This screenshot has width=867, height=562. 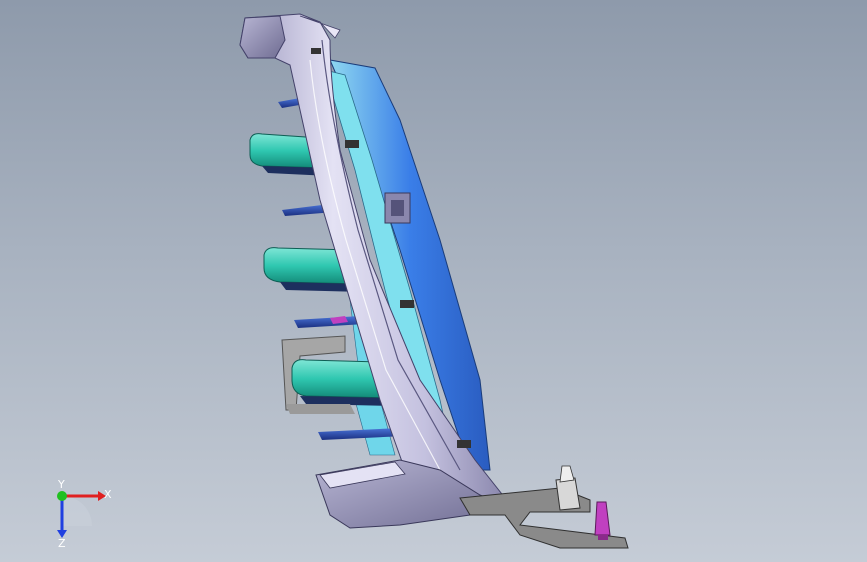 What do you see at coordinates (84, 513) in the screenshot?
I see `axis-triad: X Y Z` at bounding box center [84, 513].